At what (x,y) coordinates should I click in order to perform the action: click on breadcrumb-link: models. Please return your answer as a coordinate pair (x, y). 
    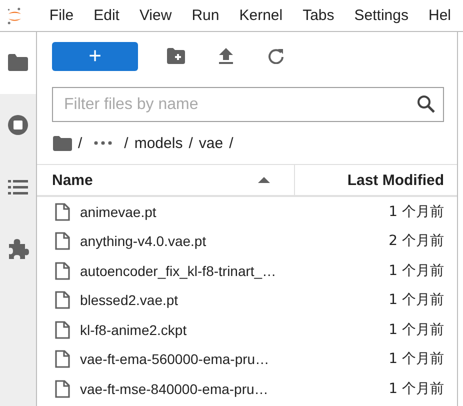
    Looking at the image, I should click on (158, 143).